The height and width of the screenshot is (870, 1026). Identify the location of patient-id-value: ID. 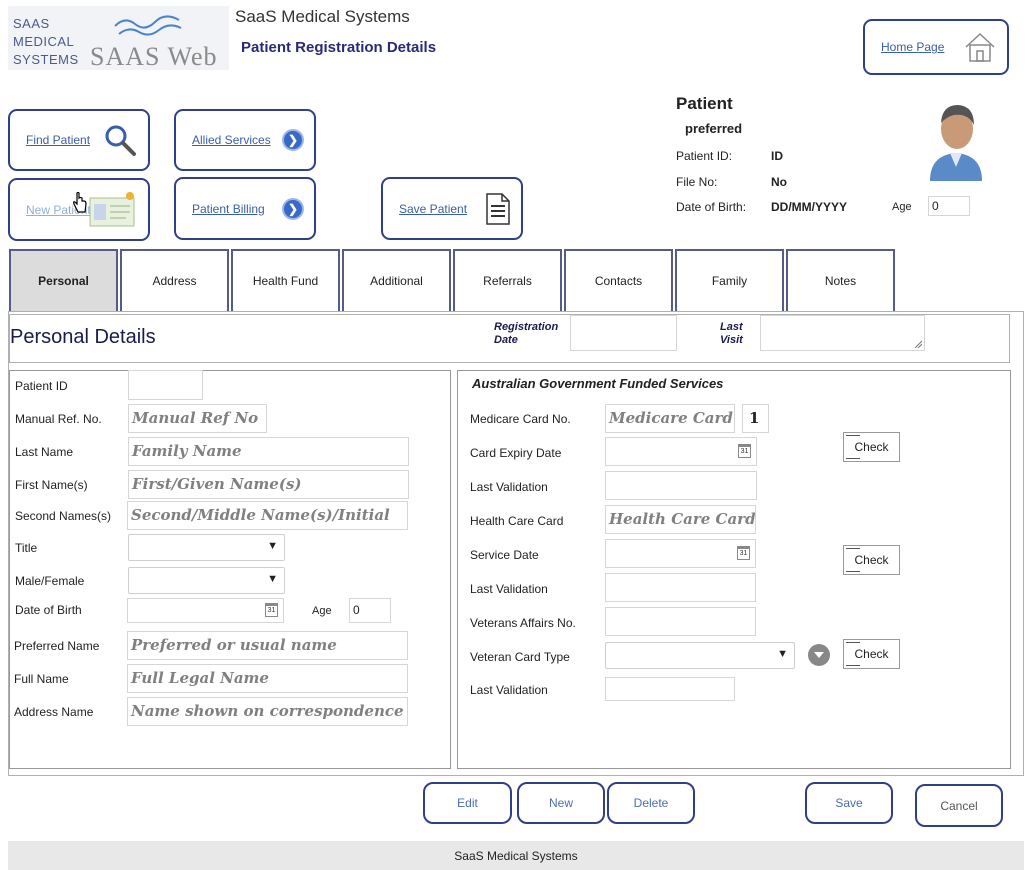
(777, 156).